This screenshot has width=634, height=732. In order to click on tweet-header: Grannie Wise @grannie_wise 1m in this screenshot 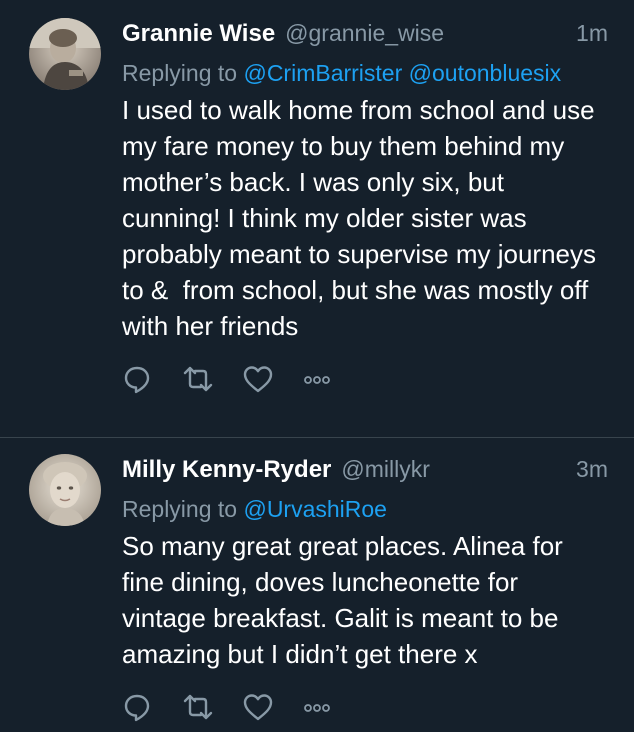, I will do `click(366, 38)`.